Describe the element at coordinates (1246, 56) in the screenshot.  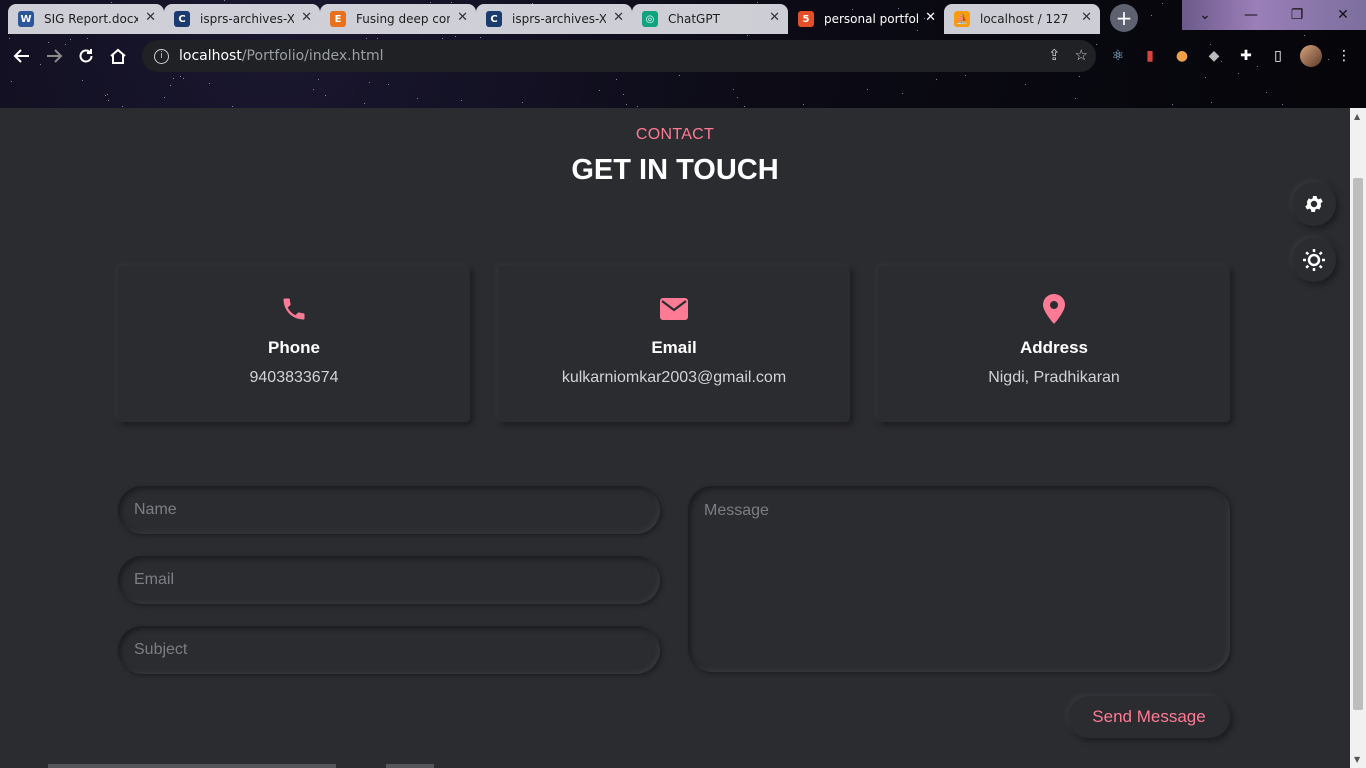
I see `puzzle-icon: ✚` at that location.